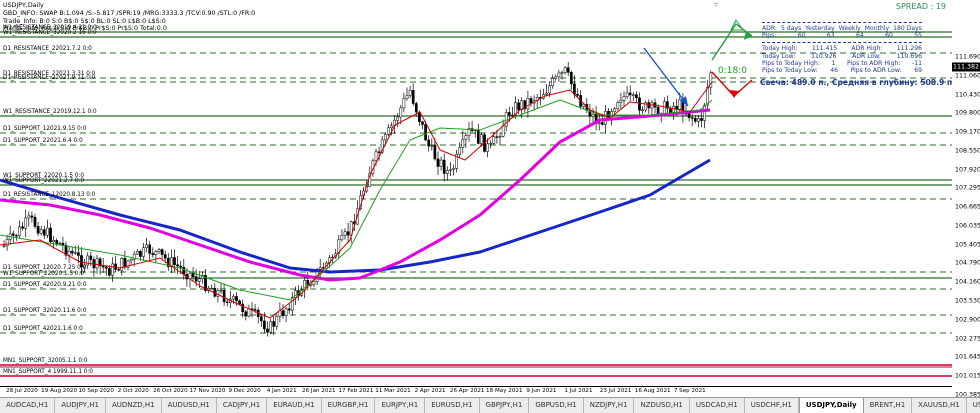 The width and height of the screenshot is (980, 413). What do you see at coordinates (45, 129) in the screenshot?
I see `level-label: D1_SUPPORT_12021.9.15 0:0` at bounding box center [45, 129].